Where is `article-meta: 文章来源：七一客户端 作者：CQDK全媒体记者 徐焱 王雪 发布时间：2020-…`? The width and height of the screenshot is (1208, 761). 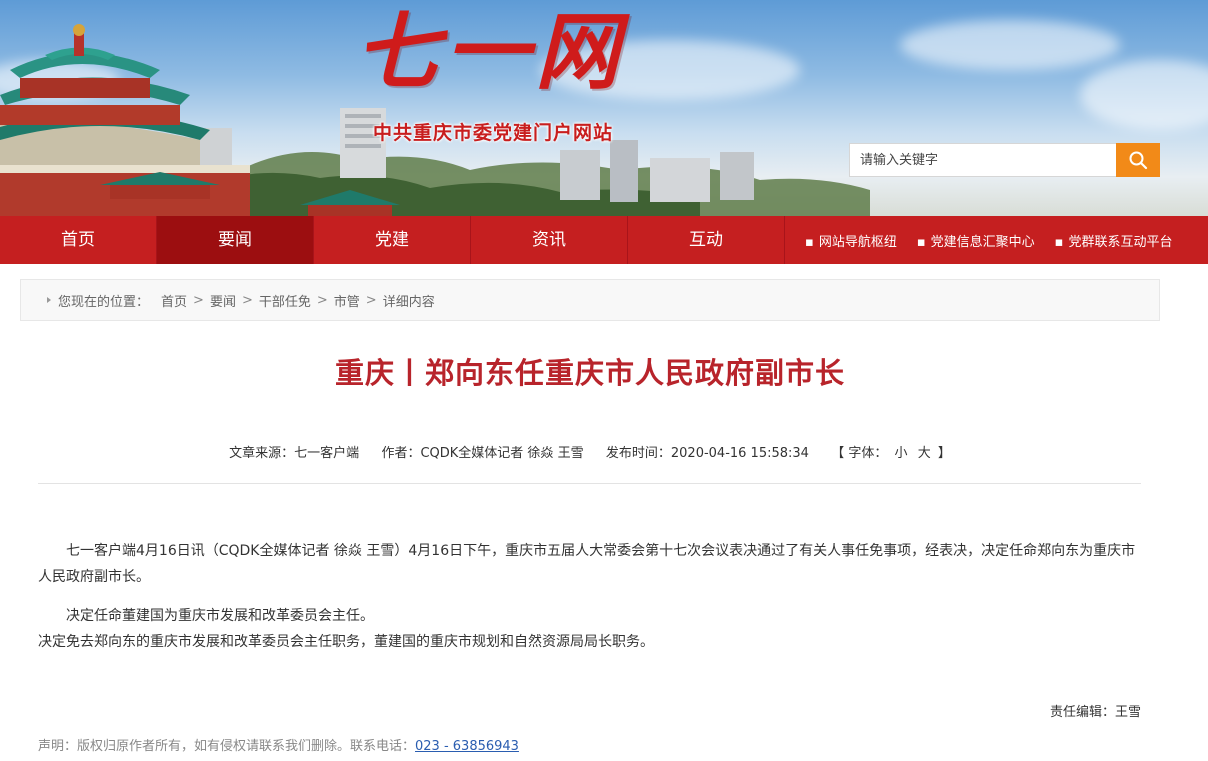
article-meta: 文章来源：七一客户端 作者：CQDK全媒体记者 徐焱 王雪 发布时间：2020-… is located at coordinates (590, 451).